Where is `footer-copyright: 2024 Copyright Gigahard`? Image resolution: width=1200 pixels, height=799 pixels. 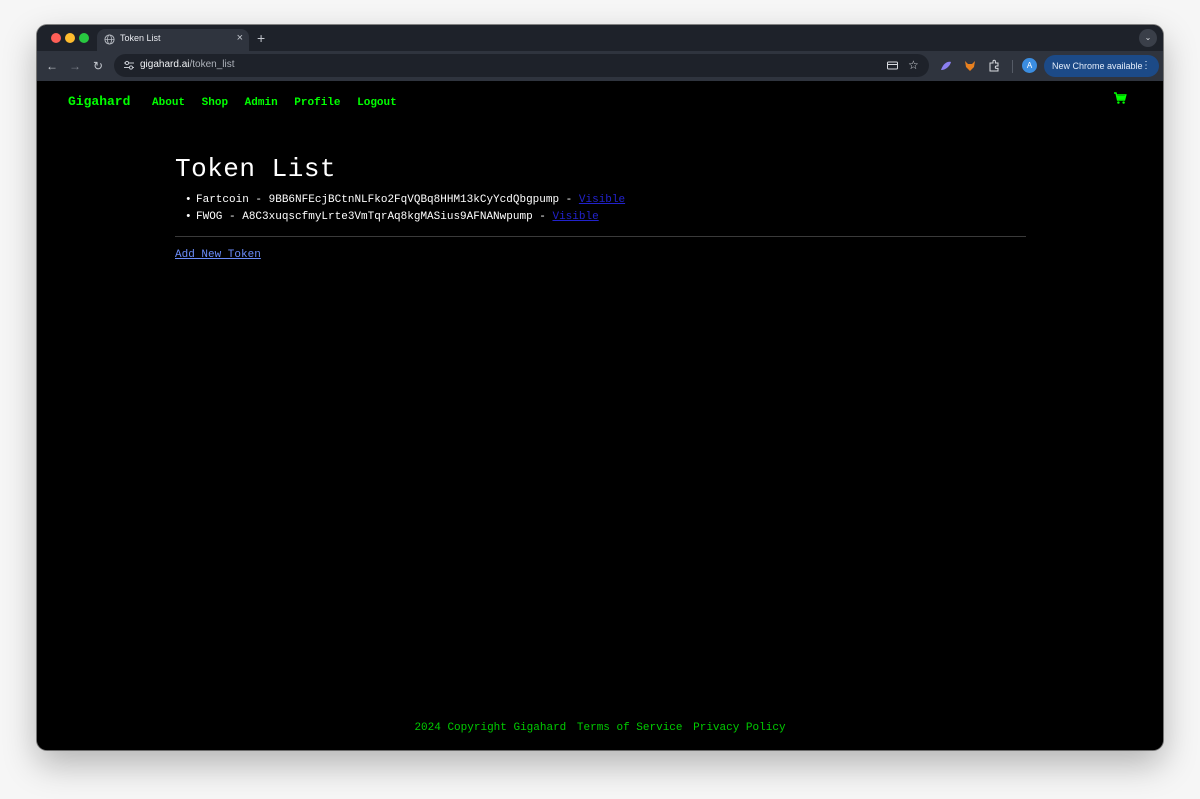
footer-copyright: 2024 Copyright Gigahard is located at coordinates (490, 728).